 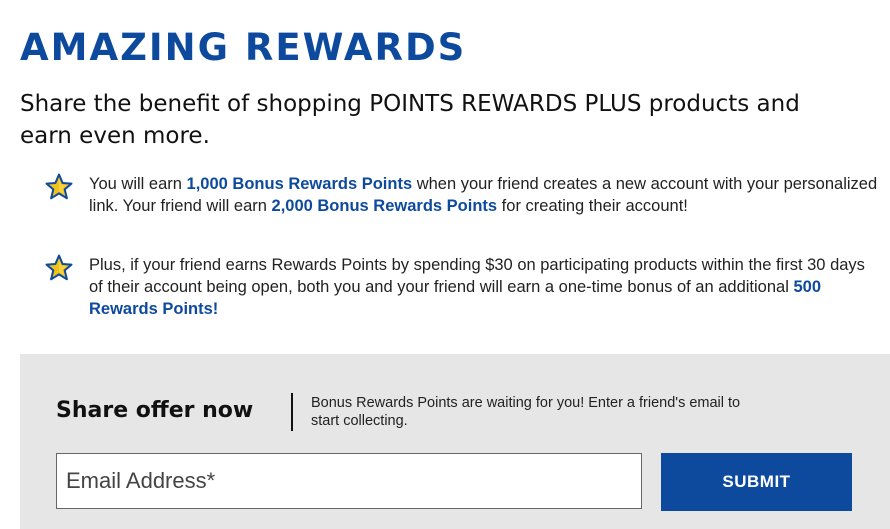 I want to click on benefit-highlight: 1,000 Bonus Rewards Points, so click(x=299, y=184).